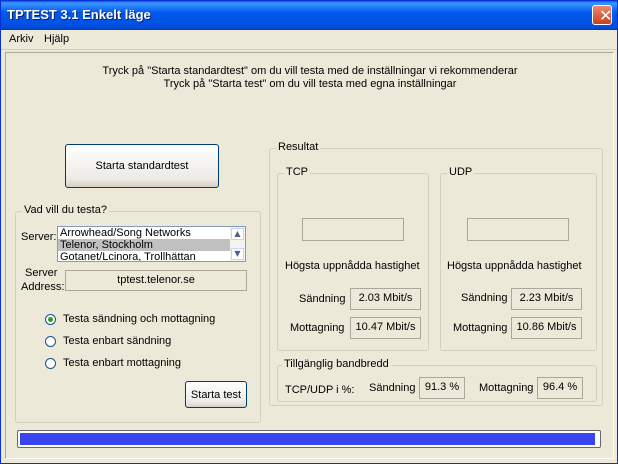 This screenshot has height=464, width=618. What do you see at coordinates (506, 388) in the screenshot?
I see `bandwidth-receive-label: Mottagning` at bounding box center [506, 388].